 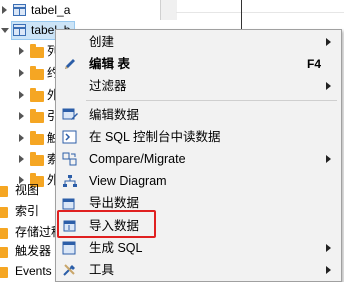 I want to click on menu-item-label: 生成 SQL, so click(x=116, y=248).